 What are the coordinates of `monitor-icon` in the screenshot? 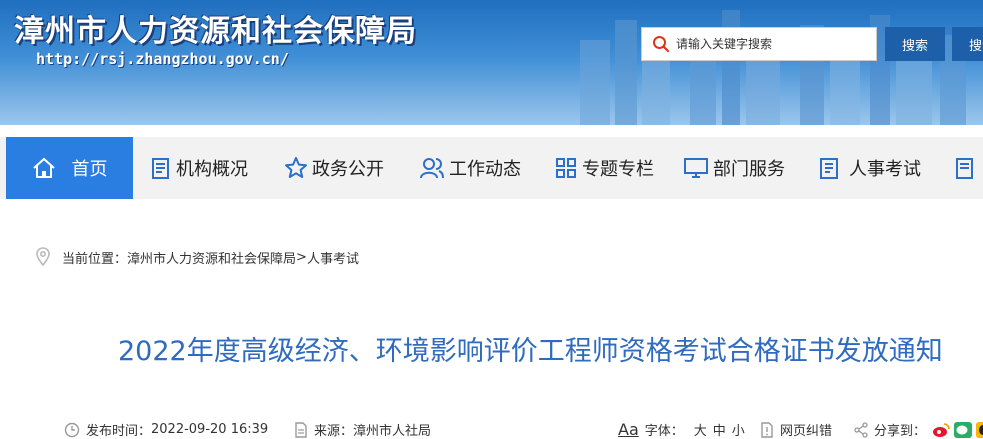 It's located at (696, 168).